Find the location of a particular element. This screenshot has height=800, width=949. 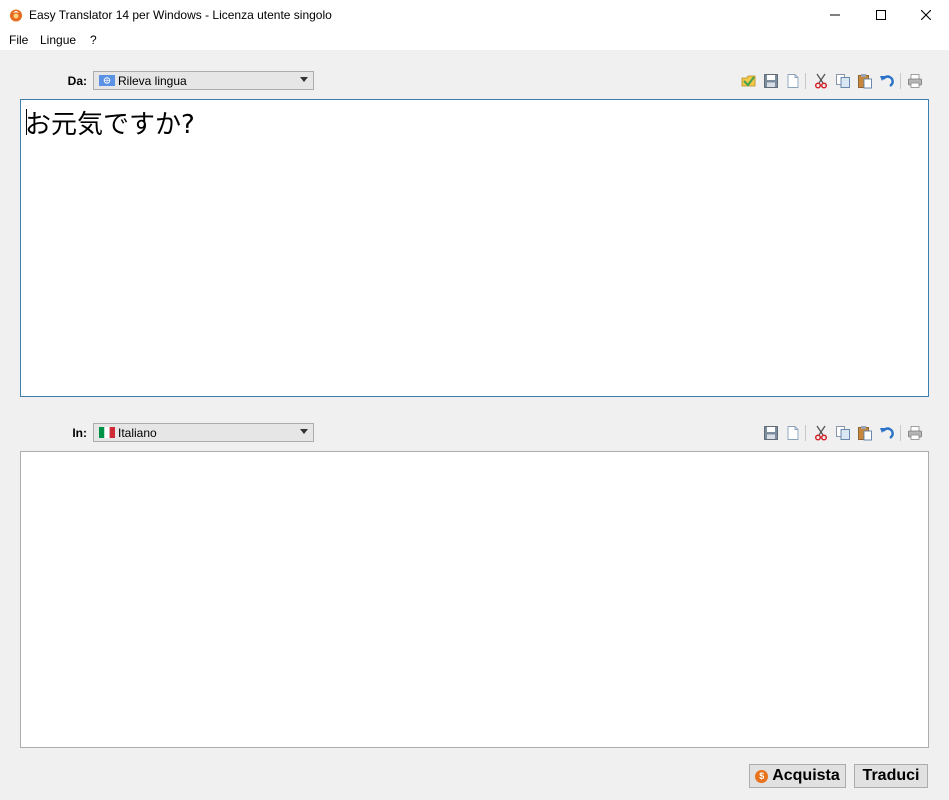

menu-help: ? is located at coordinates (93, 40).